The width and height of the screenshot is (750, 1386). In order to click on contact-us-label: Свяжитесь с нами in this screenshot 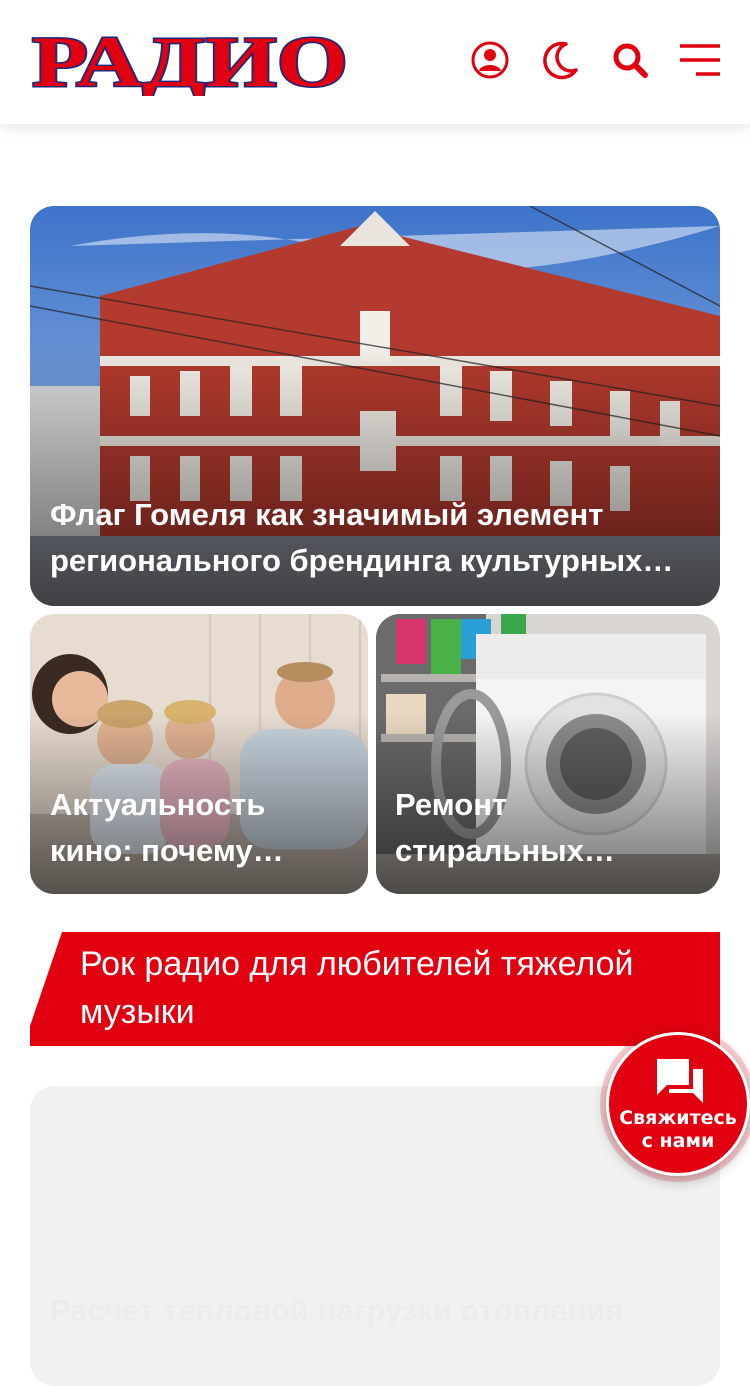, I will do `click(678, 1130)`.